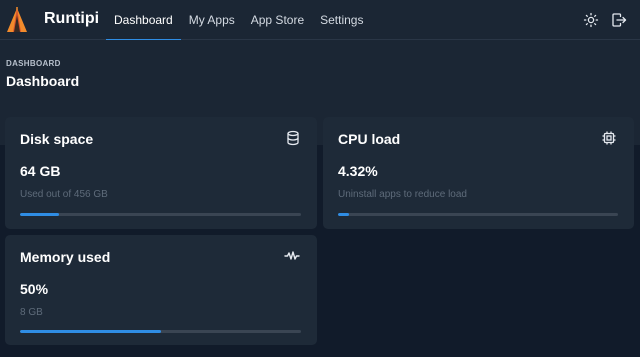 Image resolution: width=640 pixels, height=357 pixels. I want to click on cpu-icon, so click(609, 138).